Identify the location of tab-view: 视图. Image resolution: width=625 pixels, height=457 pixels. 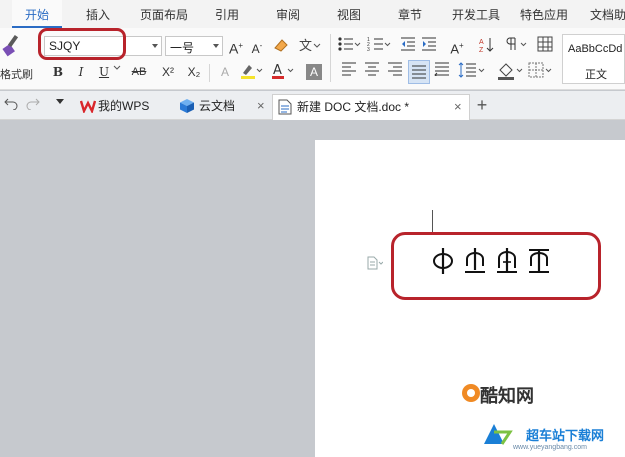
(349, 14).